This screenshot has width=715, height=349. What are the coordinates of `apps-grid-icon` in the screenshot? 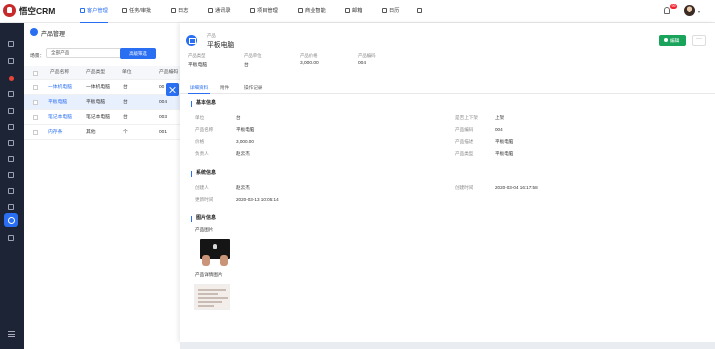 It's located at (419, 10).